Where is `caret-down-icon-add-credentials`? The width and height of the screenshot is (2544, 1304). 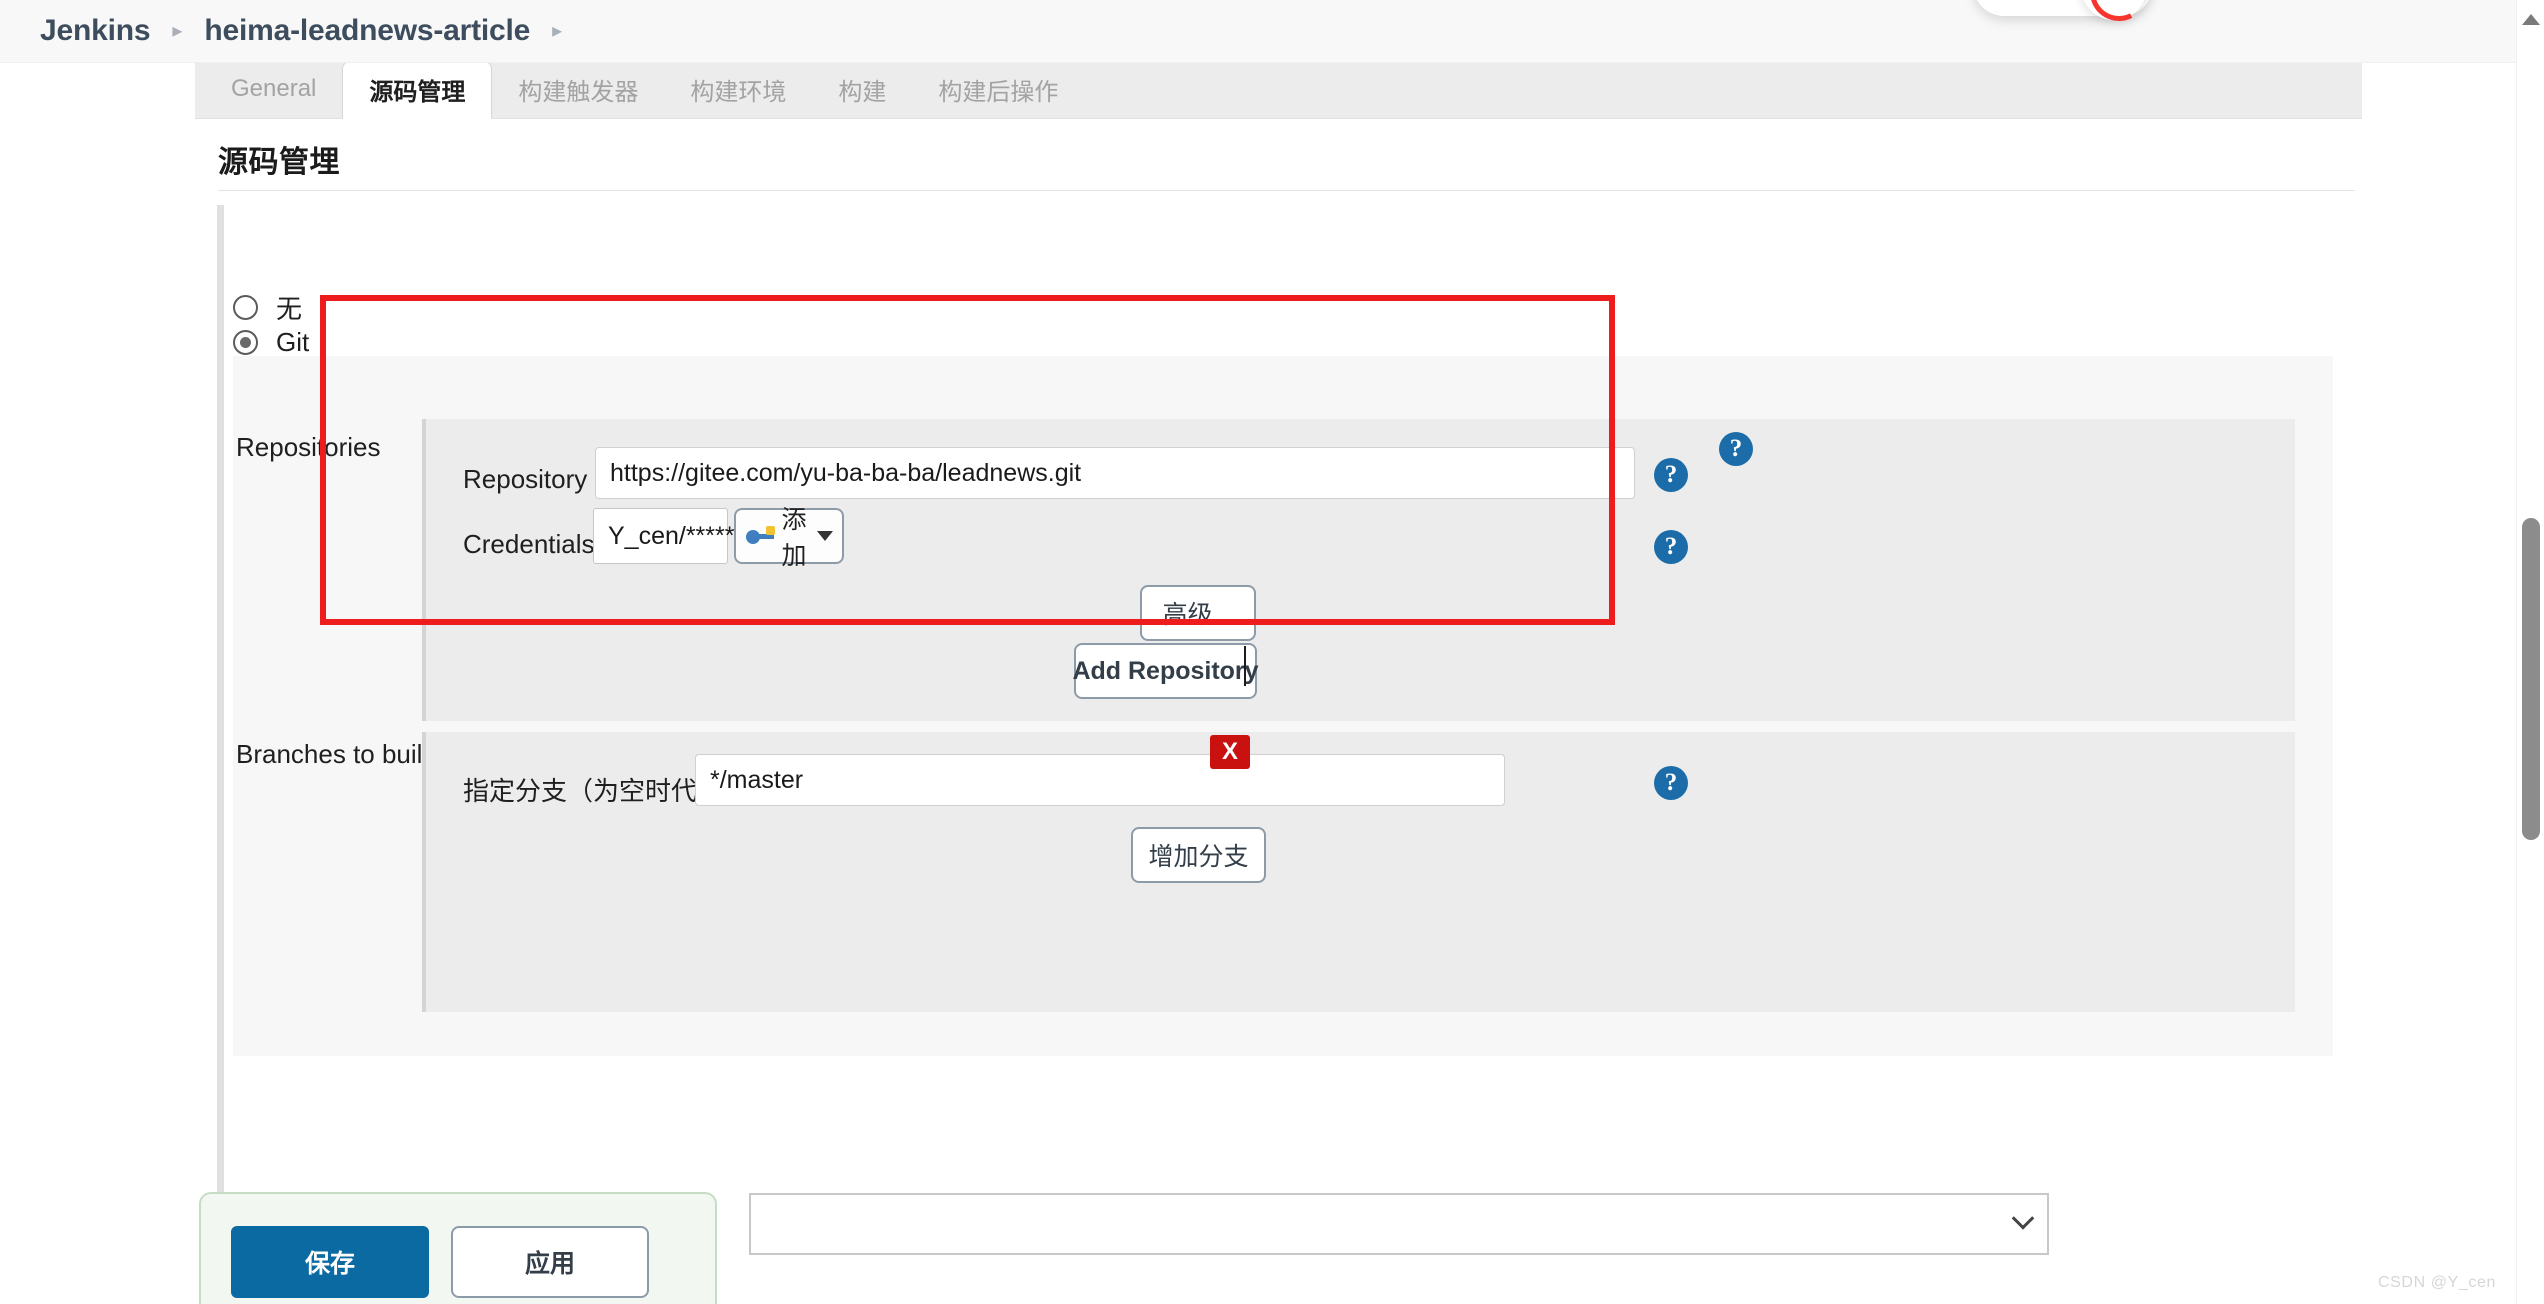 caret-down-icon-add-credentials is located at coordinates (824, 536).